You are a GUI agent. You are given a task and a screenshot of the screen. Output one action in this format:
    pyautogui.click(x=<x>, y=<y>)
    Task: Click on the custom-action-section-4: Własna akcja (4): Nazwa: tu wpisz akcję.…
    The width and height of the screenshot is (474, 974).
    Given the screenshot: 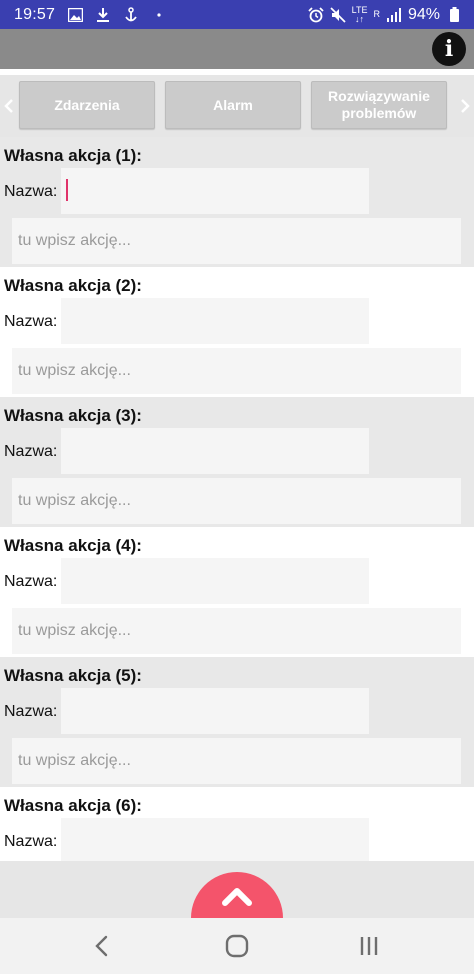 What is the action you would take?
    pyautogui.click(x=237, y=592)
    